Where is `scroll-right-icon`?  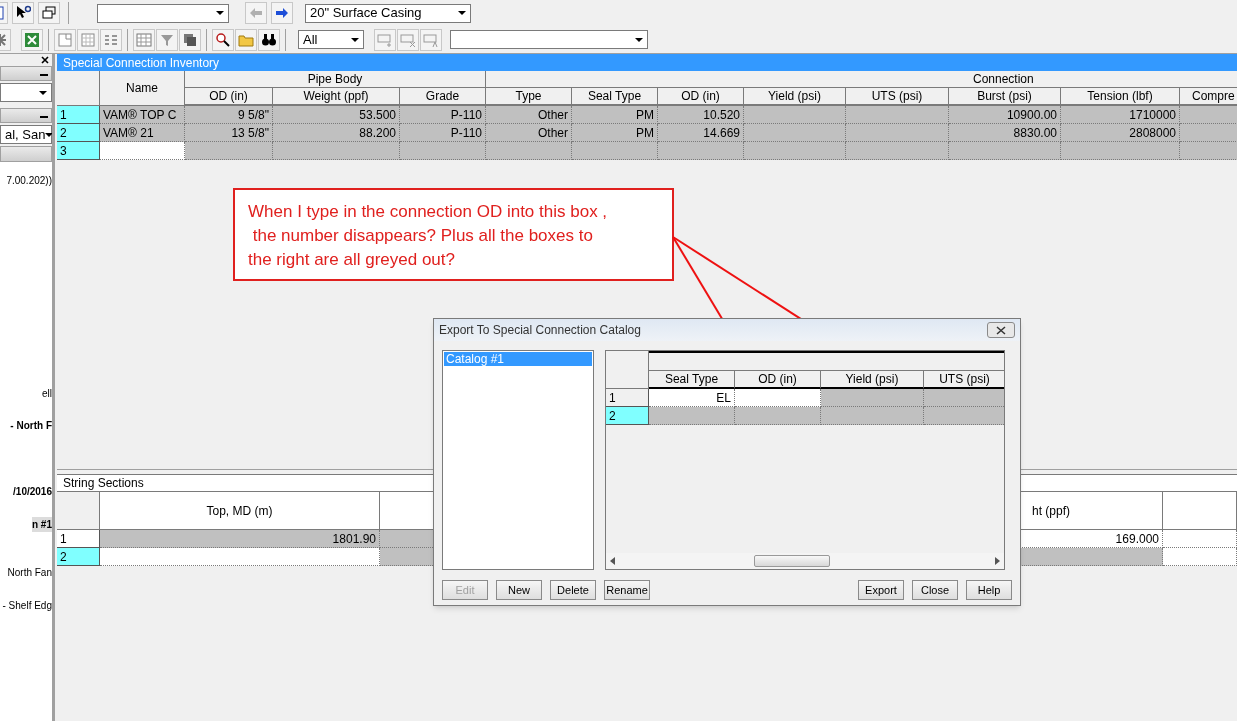 scroll-right-icon is located at coordinates (997, 561).